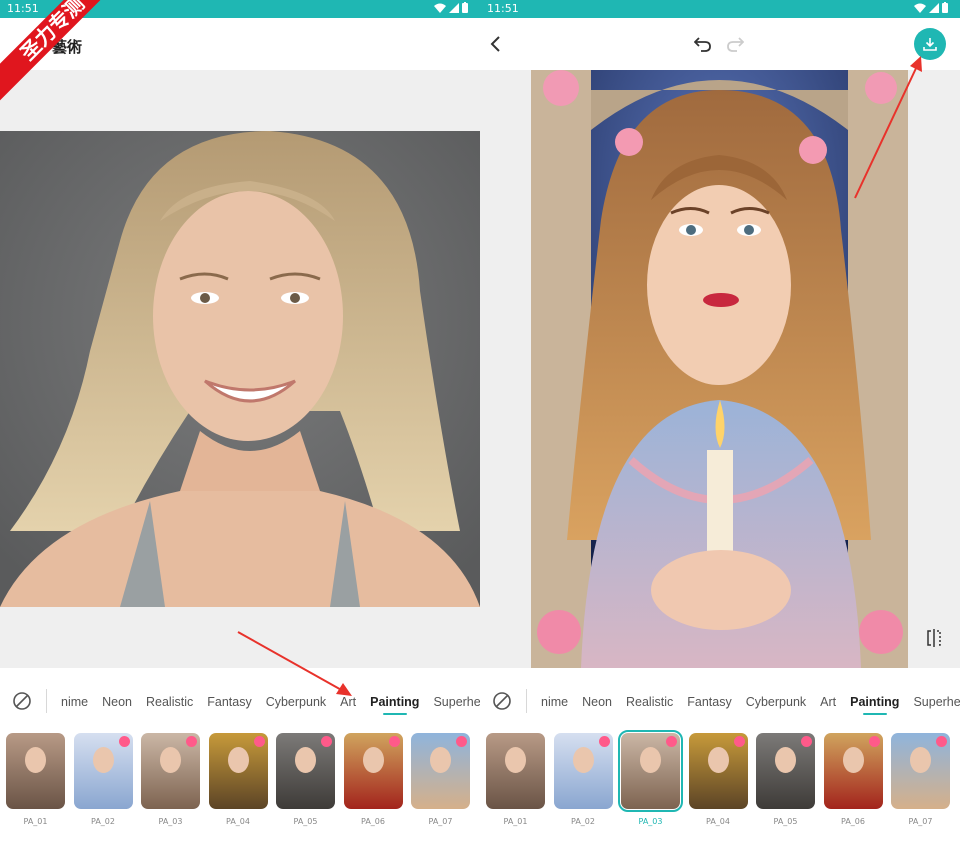 The height and width of the screenshot is (847, 960). I want to click on back-arrow-icon, so click(496, 44).